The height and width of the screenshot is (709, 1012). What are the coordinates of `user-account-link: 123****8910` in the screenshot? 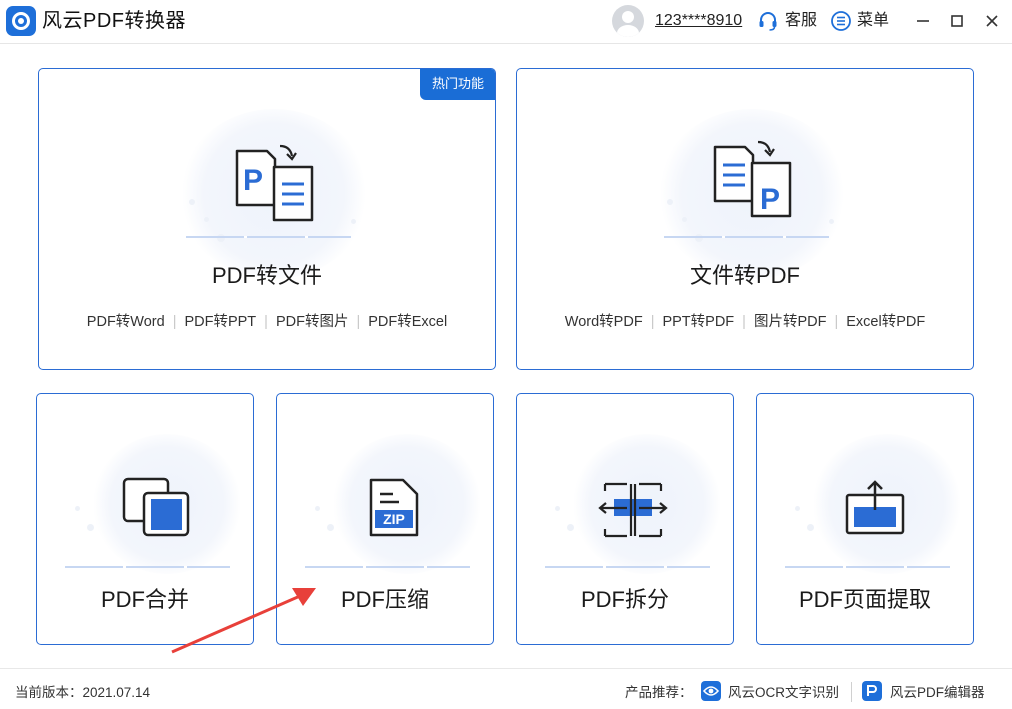 It's located at (698, 21).